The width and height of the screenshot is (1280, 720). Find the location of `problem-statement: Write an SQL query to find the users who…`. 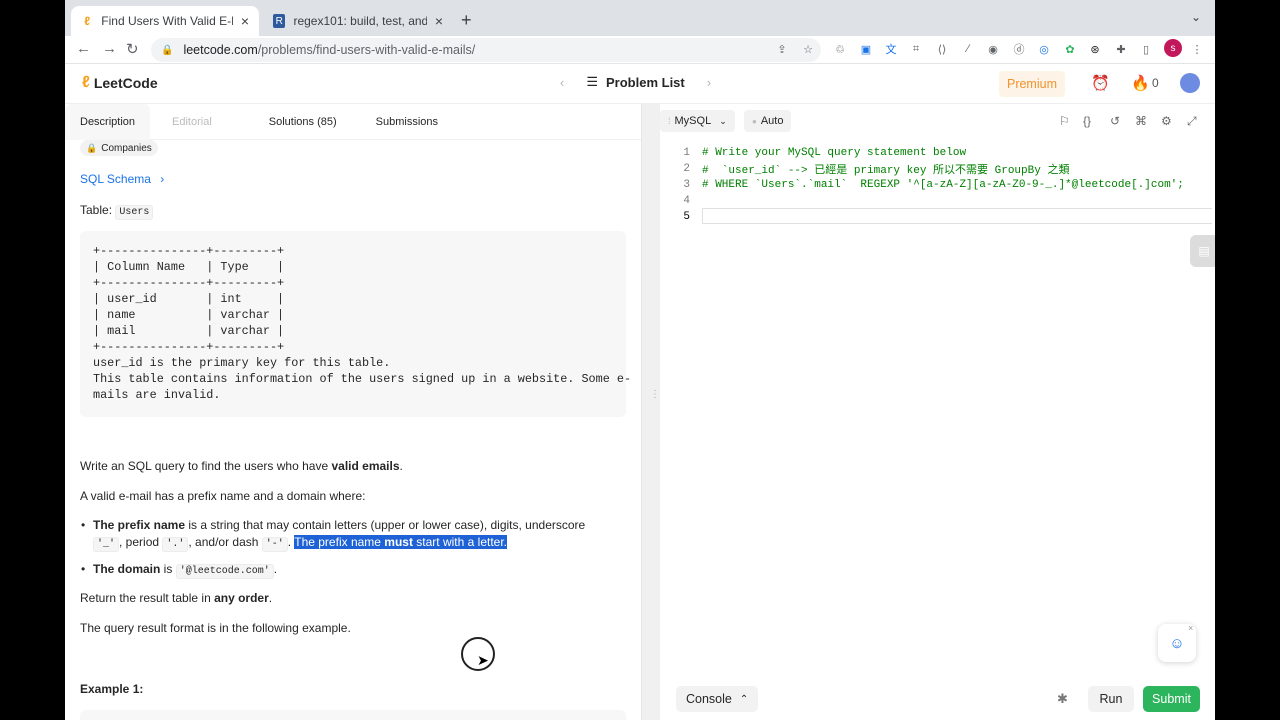

problem-statement: Write an SQL query to find the users who… is located at coordinates (350, 466).